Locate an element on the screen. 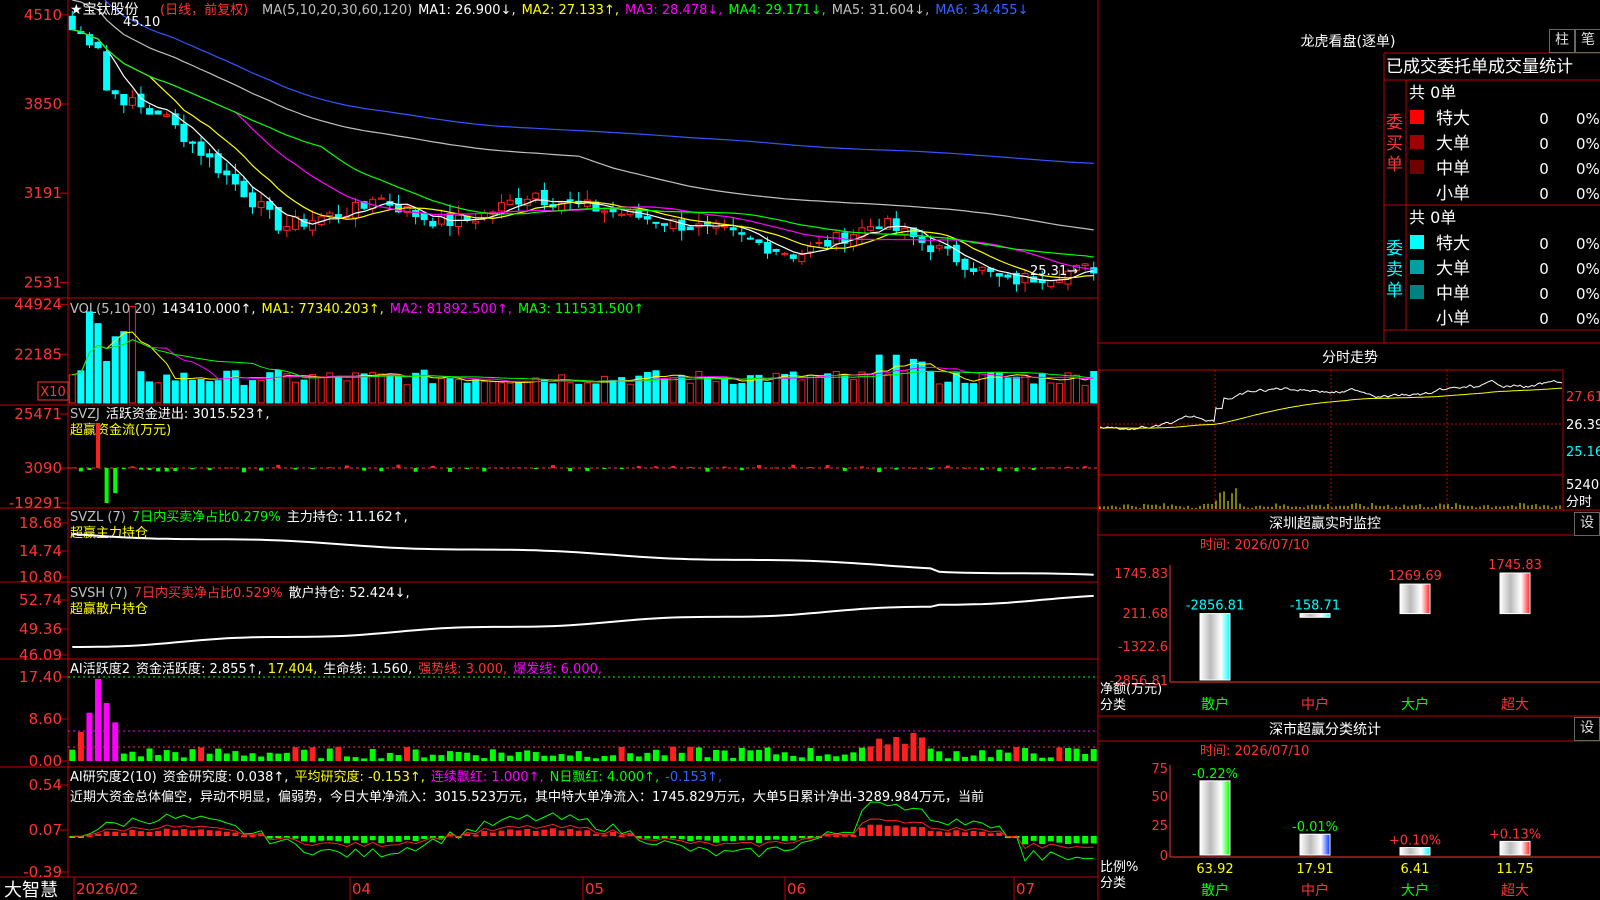 The width and height of the screenshot is (1600, 900). sz-monitor-settings-button: 设 is located at coordinates (1587, 524).